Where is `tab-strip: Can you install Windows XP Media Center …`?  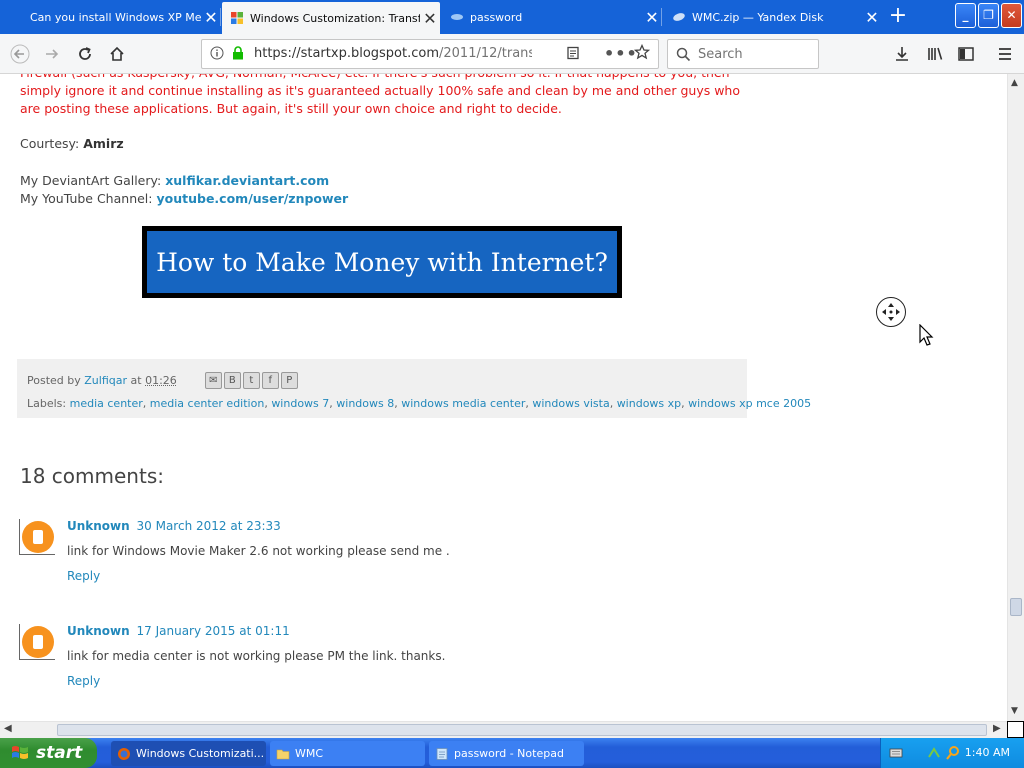 tab-strip: Can you install Windows XP Media Center … is located at coordinates (512, 17).